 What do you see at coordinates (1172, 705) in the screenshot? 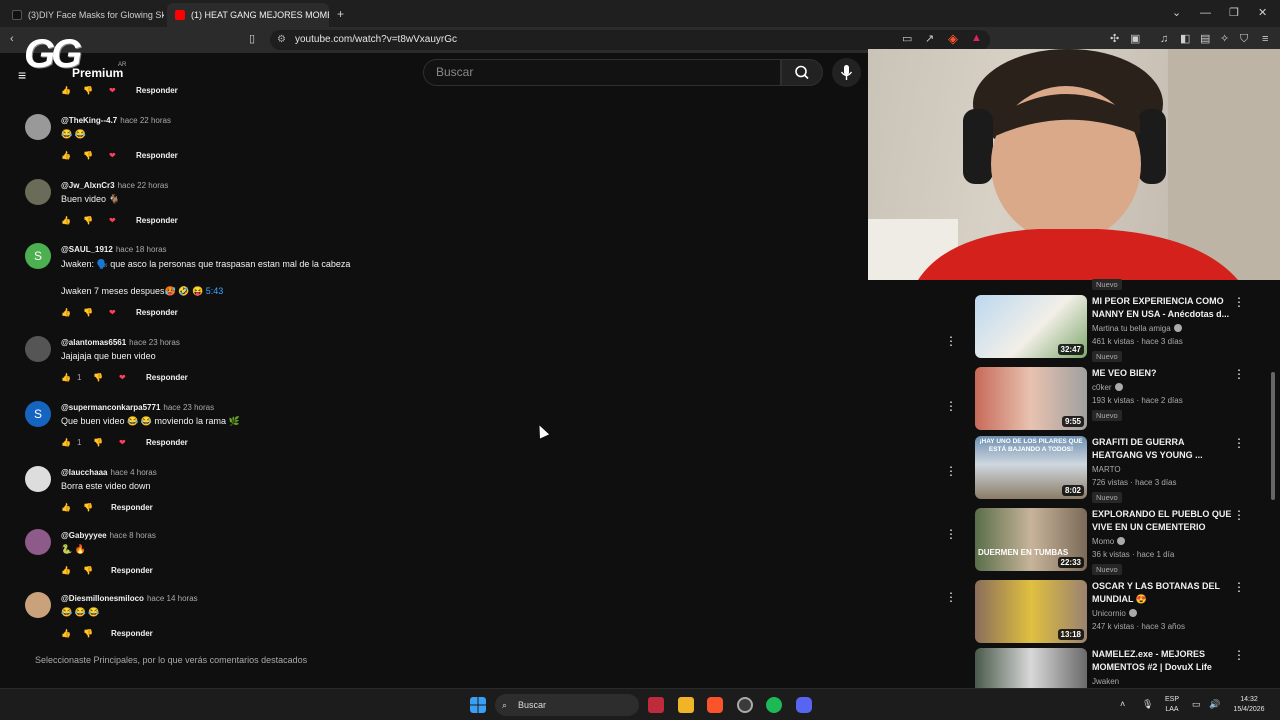
I see `language-indicator: ESP LAA` at bounding box center [1172, 705].